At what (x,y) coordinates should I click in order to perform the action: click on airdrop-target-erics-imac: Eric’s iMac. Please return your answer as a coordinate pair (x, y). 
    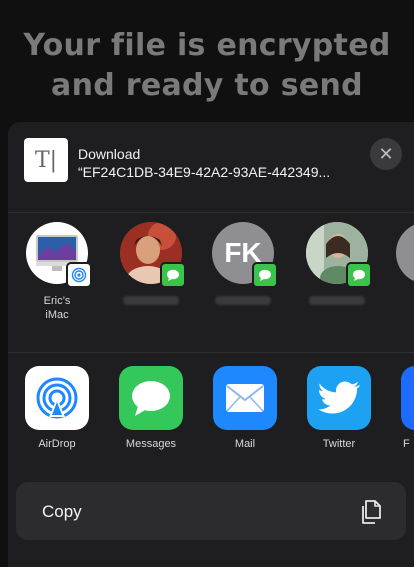
    Looking at the image, I should click on (57, 272).